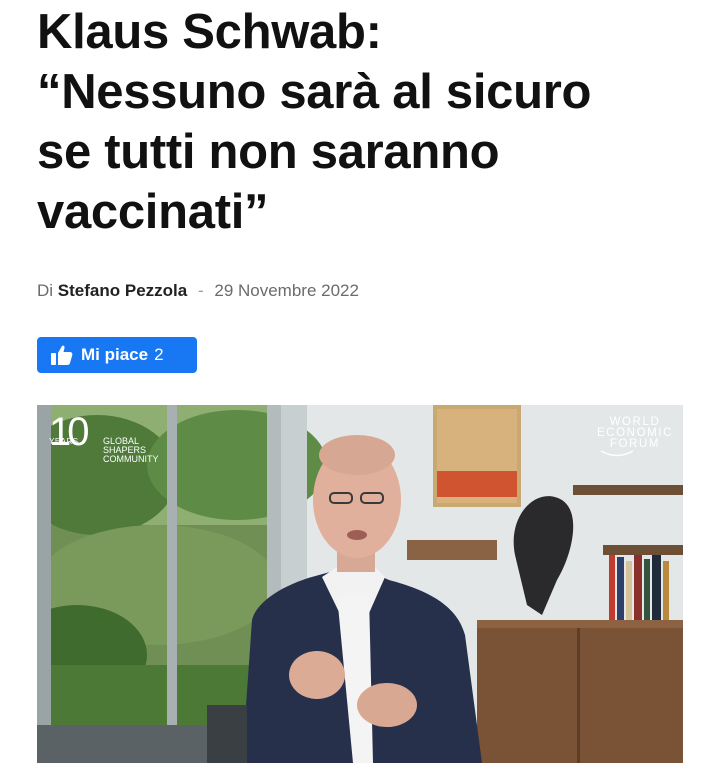 The height and width of the screenshot is (772, 719). I want to click on author-link: Stefano Pezzola, so click(122, 290).